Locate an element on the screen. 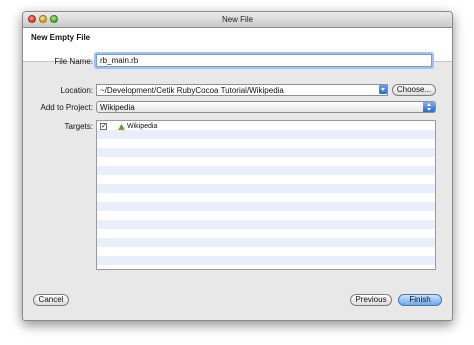  add-to-project-select: Wikipedia is located at coordinates (266, 107).